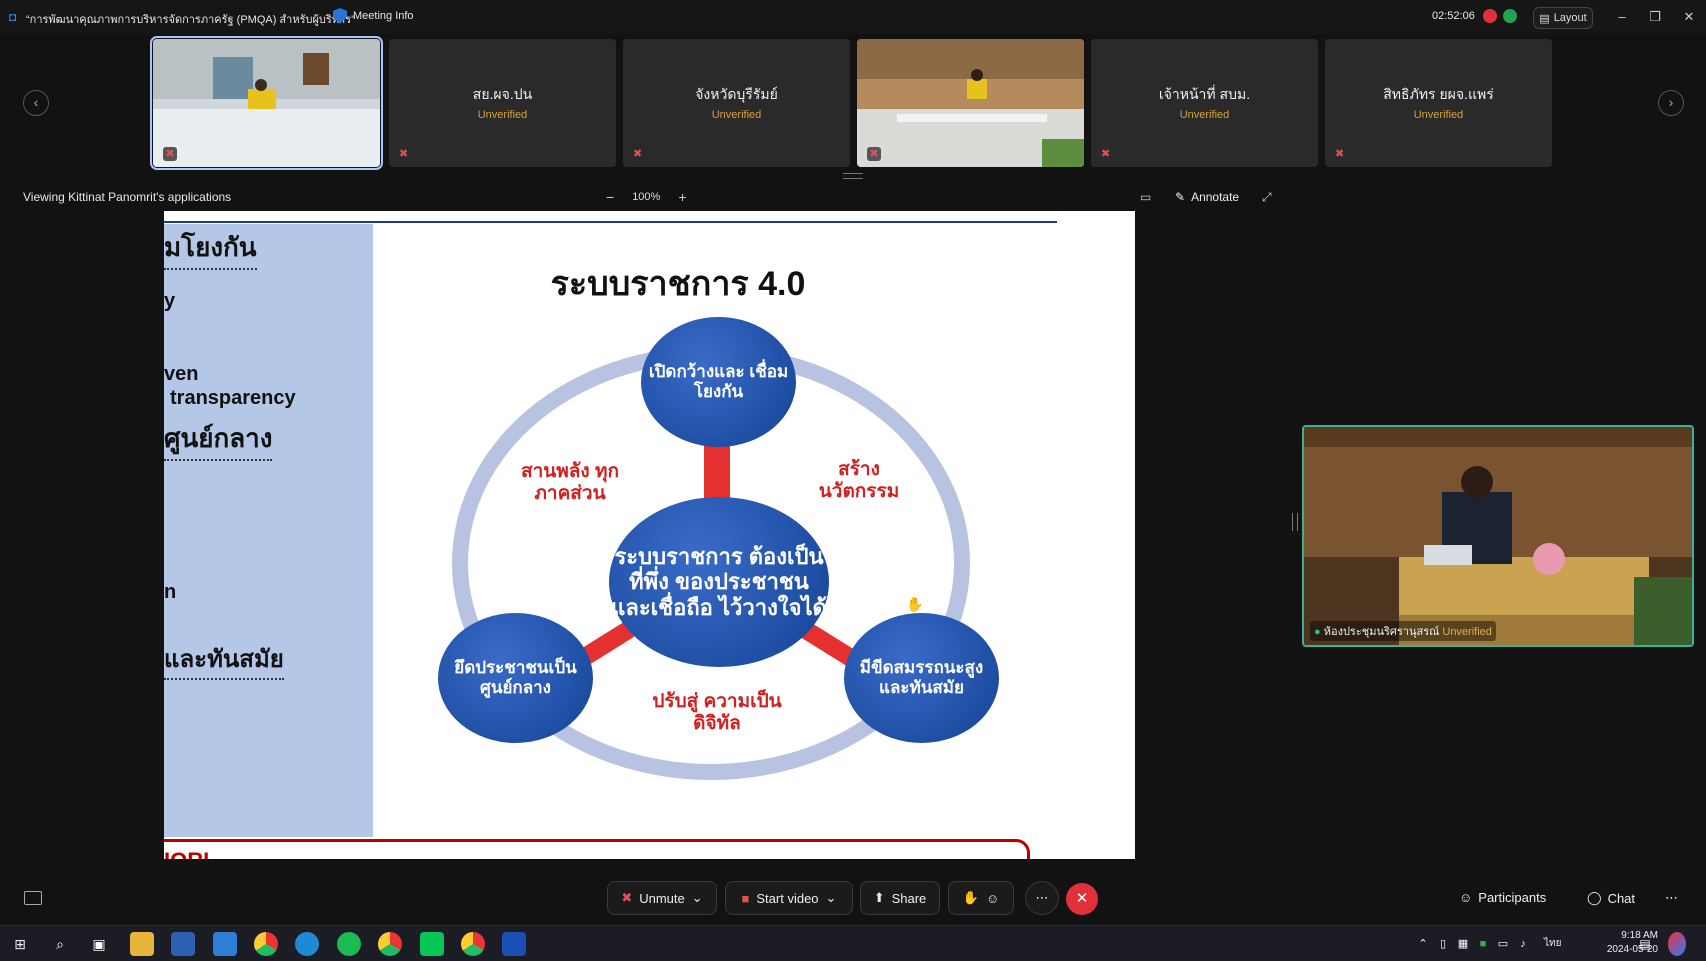  Describe the element at coordinates (718, 382) in the screenshot. I see `diagram-node-top: เปิดกว้างและ เชื่อมโยงกัน` at that location.